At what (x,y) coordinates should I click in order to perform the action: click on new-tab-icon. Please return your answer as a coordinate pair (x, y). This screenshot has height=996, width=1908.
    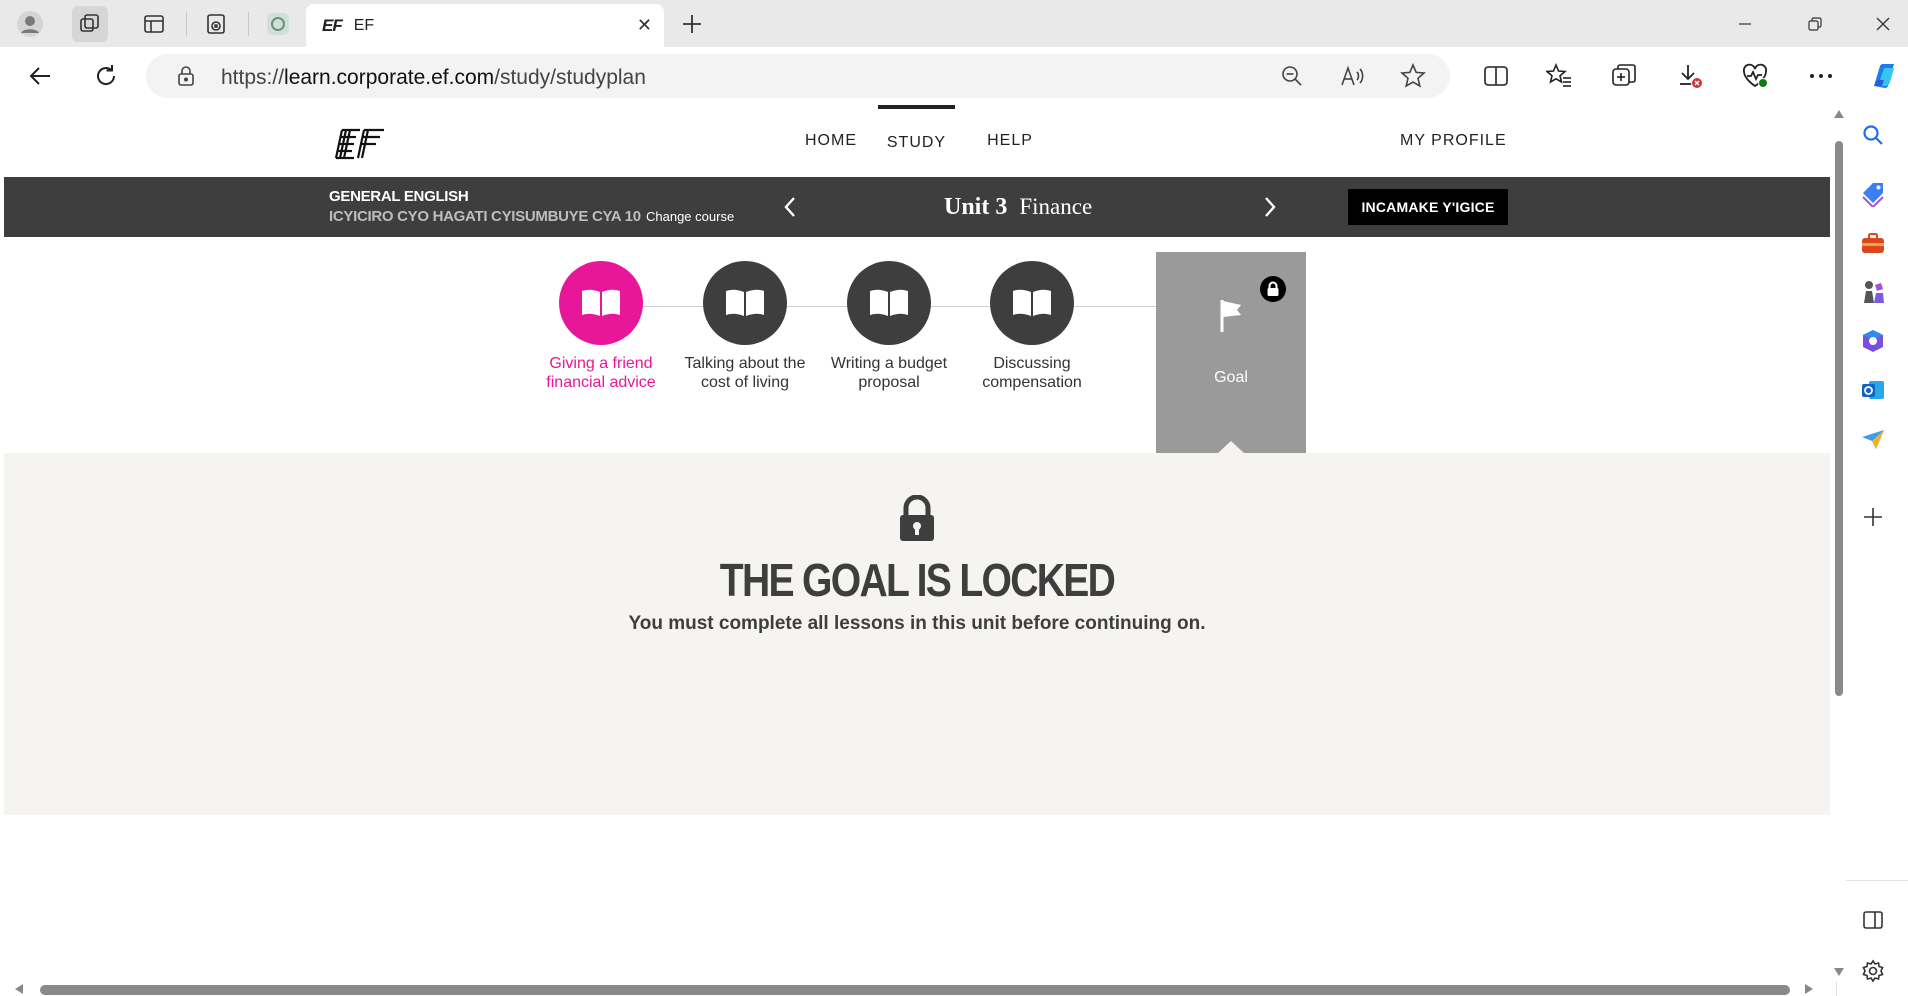
    Looking at the image, I should click on (692, 24).